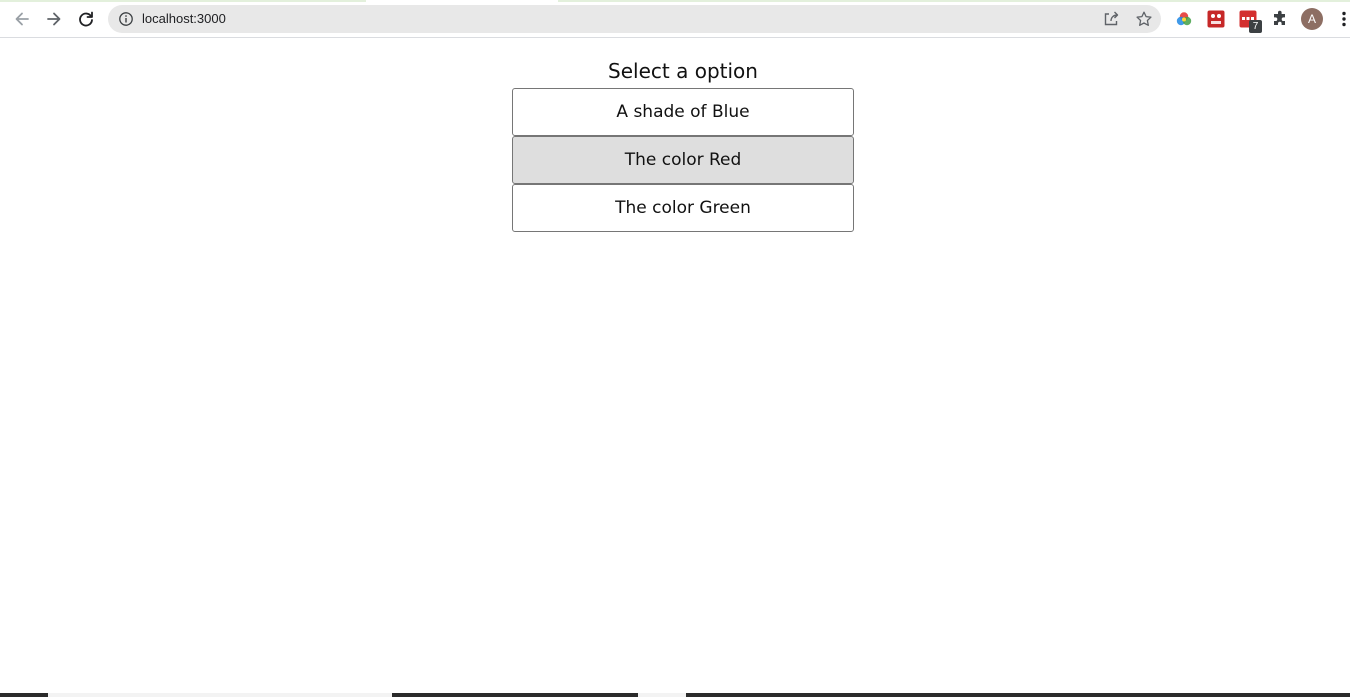 The width and height of the screenshot is (1350, 697). I want to click on option-red-button: The color Red, so click(683, 160).